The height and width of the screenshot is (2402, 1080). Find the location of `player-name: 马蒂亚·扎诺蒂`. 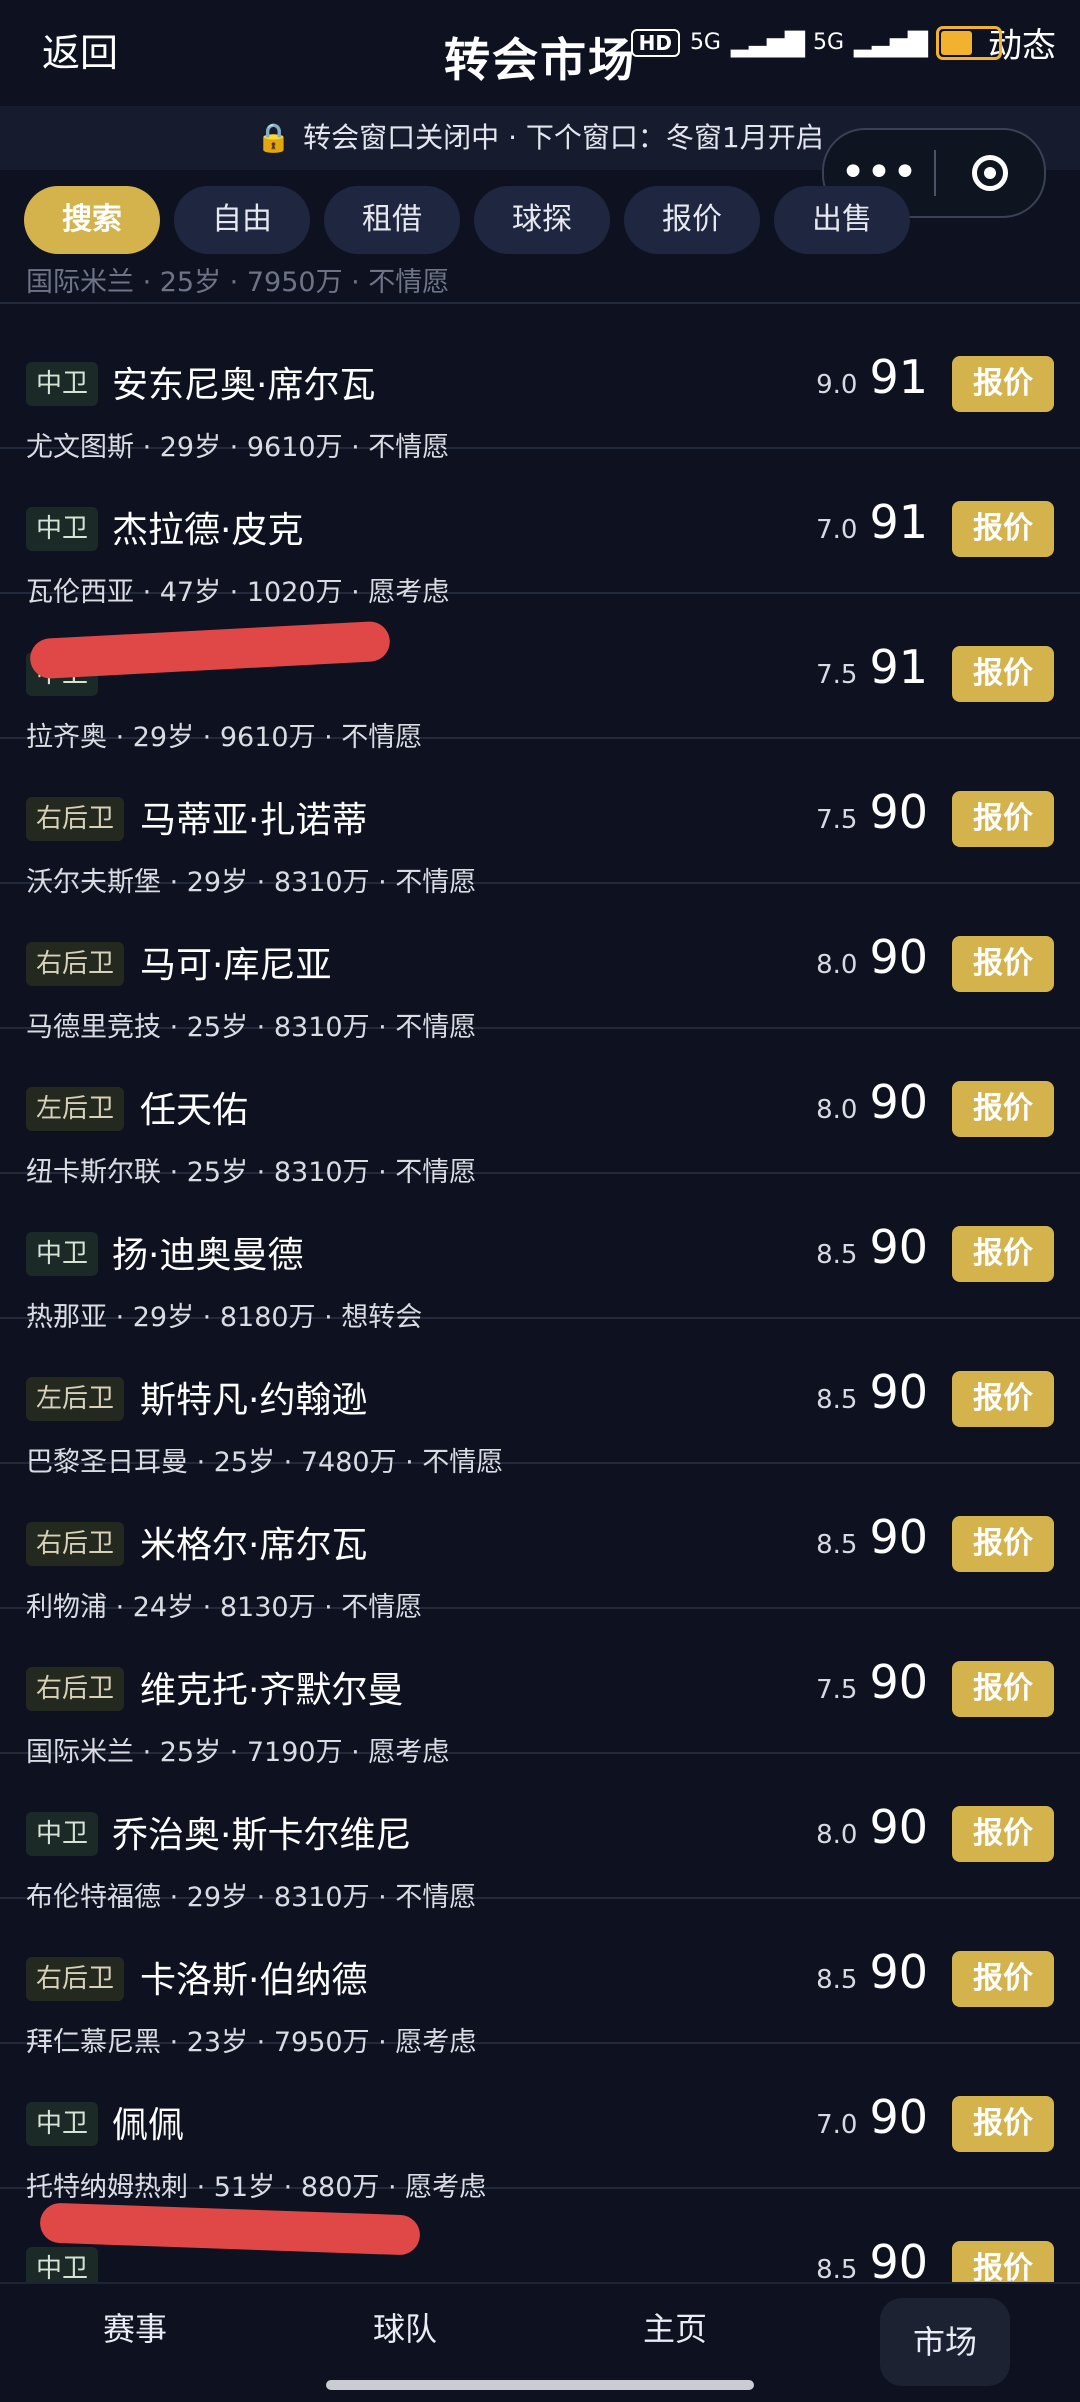

player-name: 马蒂亚·扎诺蒂 is located at coordinates (254, 820).